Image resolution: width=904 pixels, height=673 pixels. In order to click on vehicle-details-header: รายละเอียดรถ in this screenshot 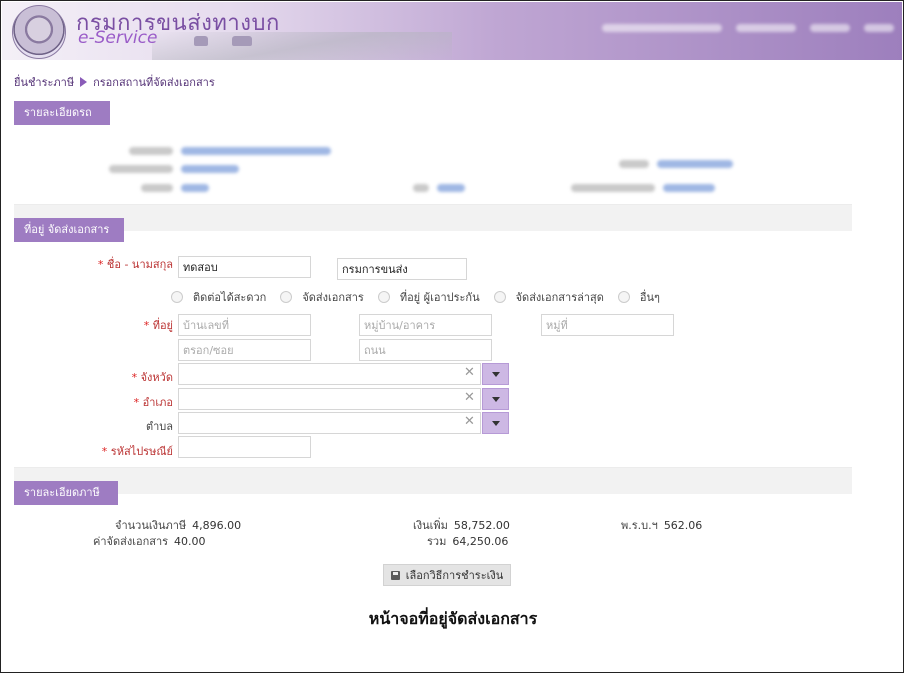, I will do `click(62, 113)`.